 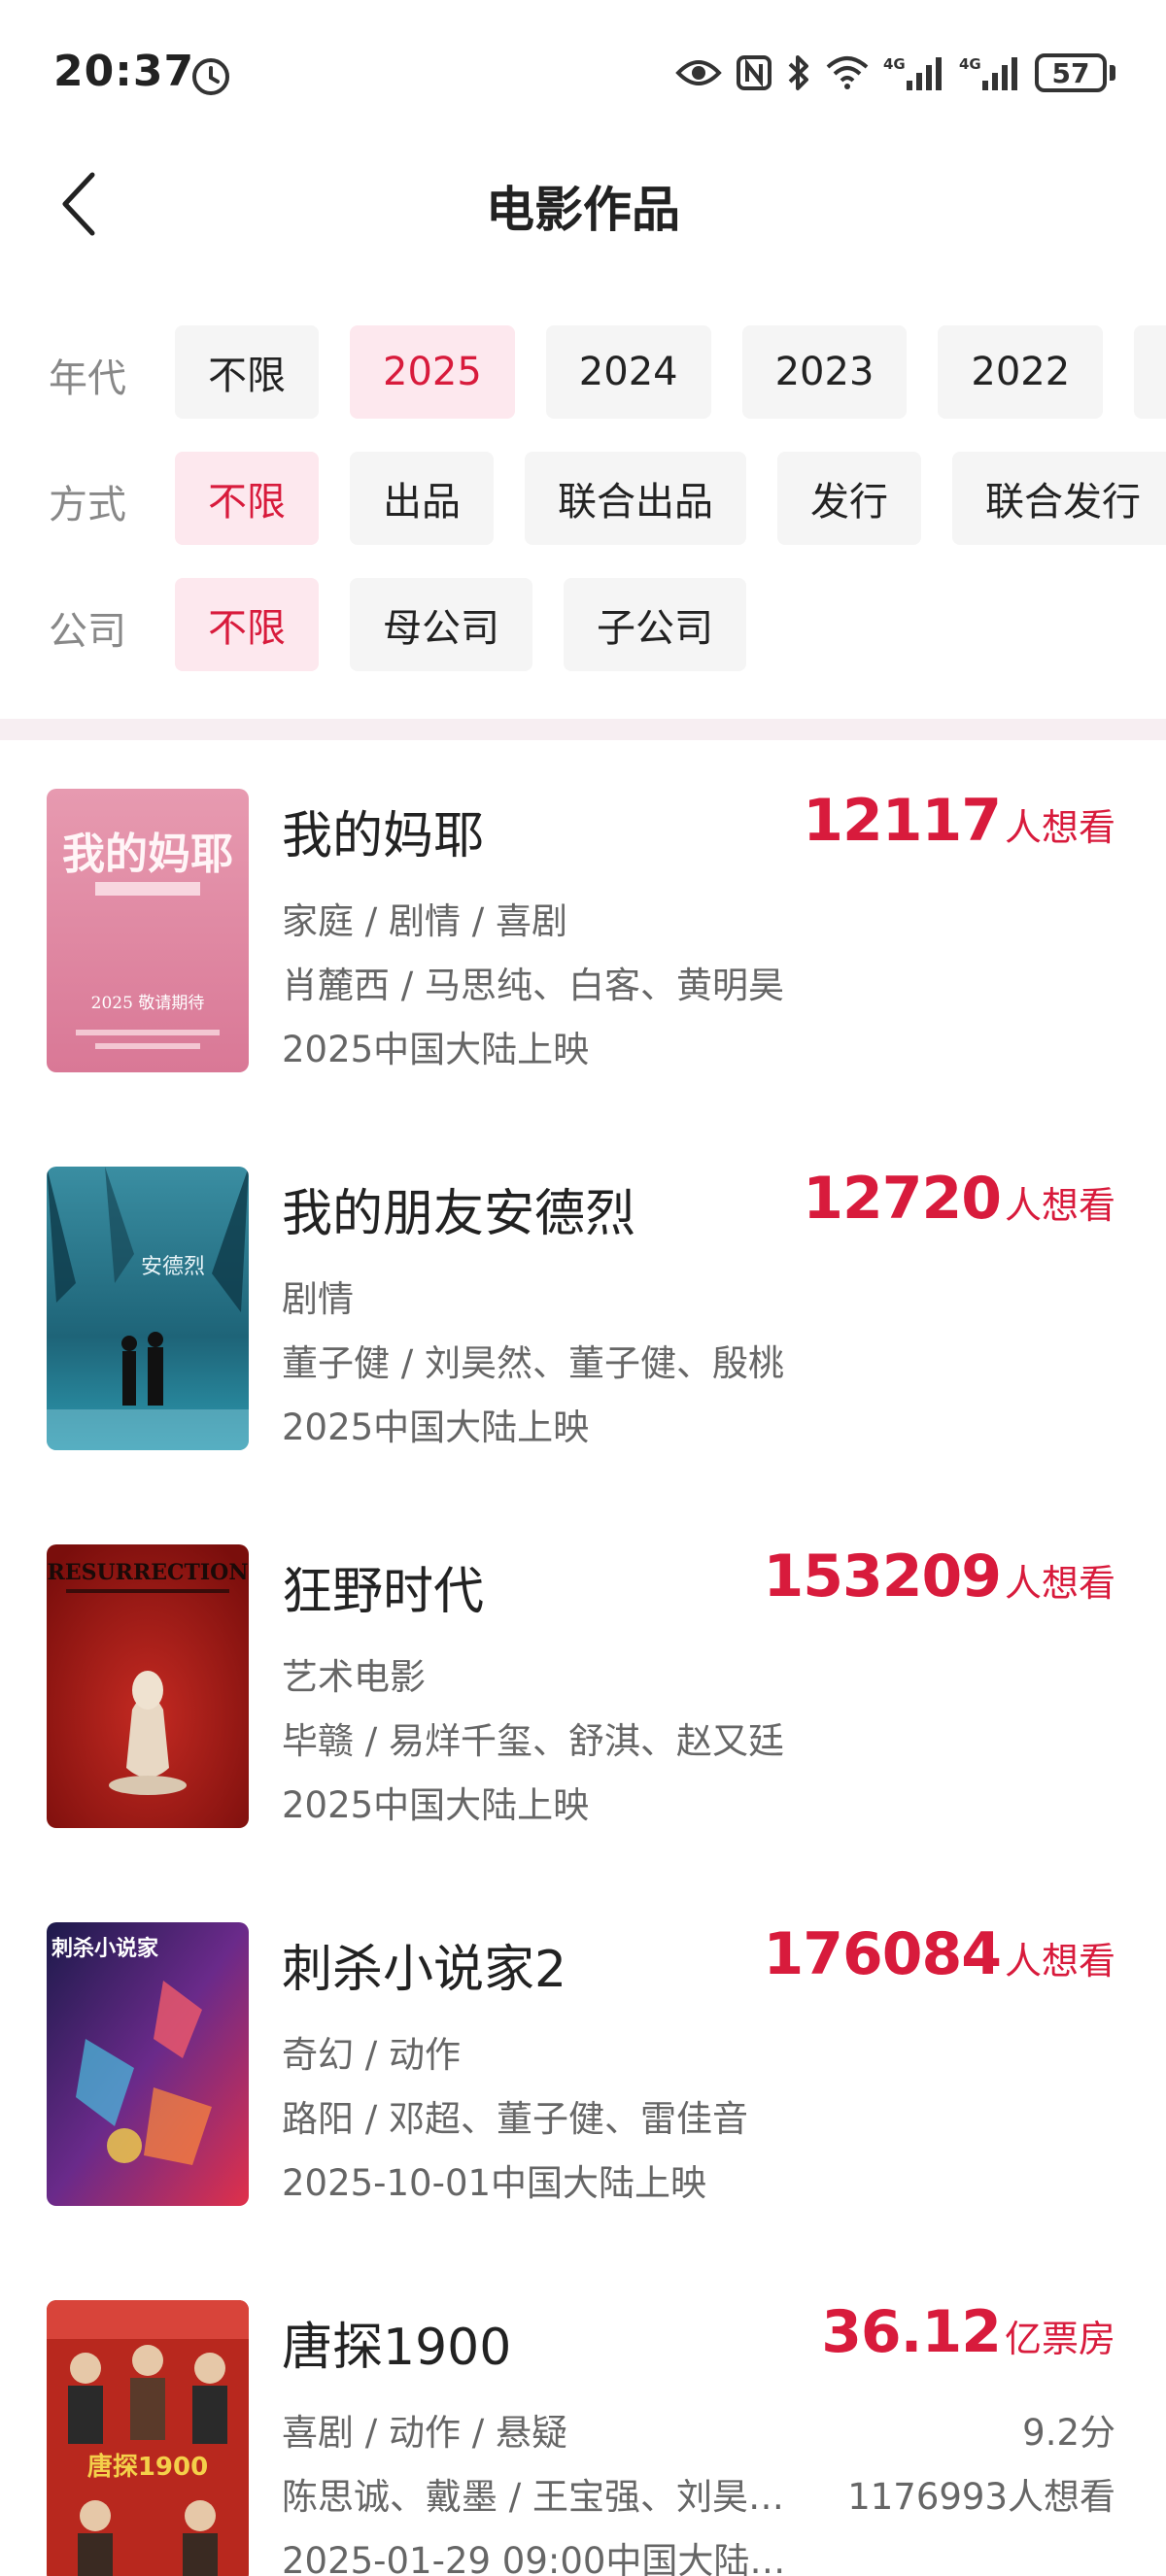 What do you see at coordinates (383, 836) in the screenshot?
I see `movie-title: 我的妈耶` at bounding box center [383, 836].